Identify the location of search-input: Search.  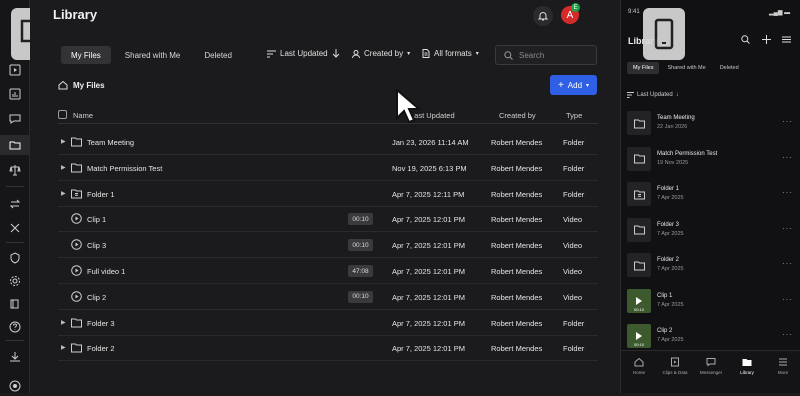
(546, 55).